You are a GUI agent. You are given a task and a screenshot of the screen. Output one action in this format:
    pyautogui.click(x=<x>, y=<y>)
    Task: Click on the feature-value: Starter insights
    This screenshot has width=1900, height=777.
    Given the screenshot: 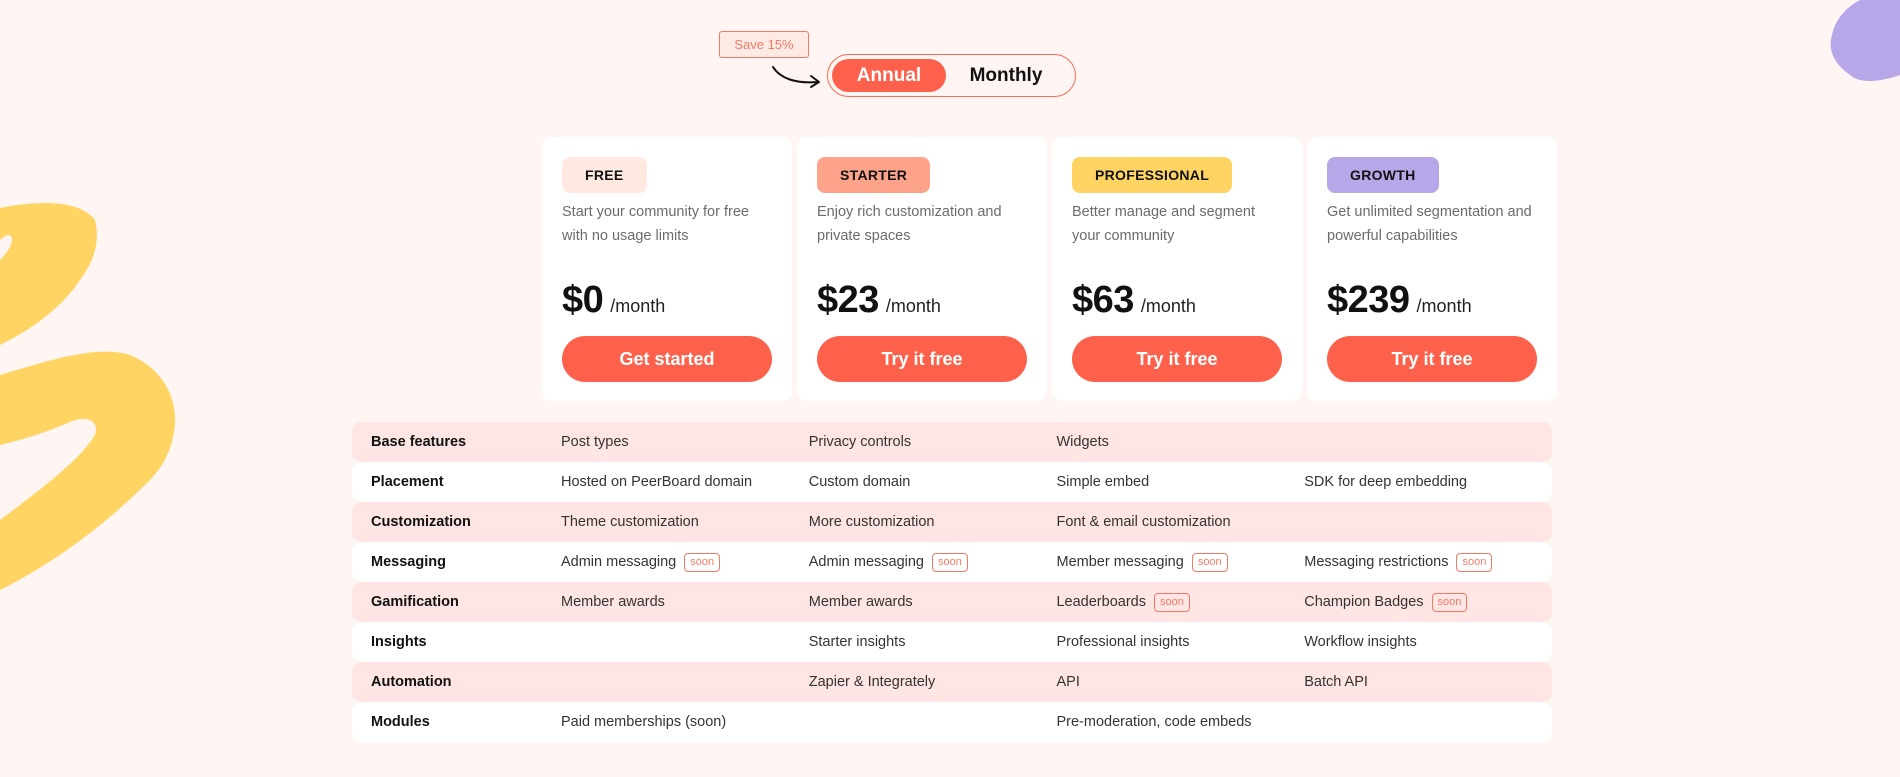 What is the action you would take?
    pyautogui.click(x=933, y=642)
    